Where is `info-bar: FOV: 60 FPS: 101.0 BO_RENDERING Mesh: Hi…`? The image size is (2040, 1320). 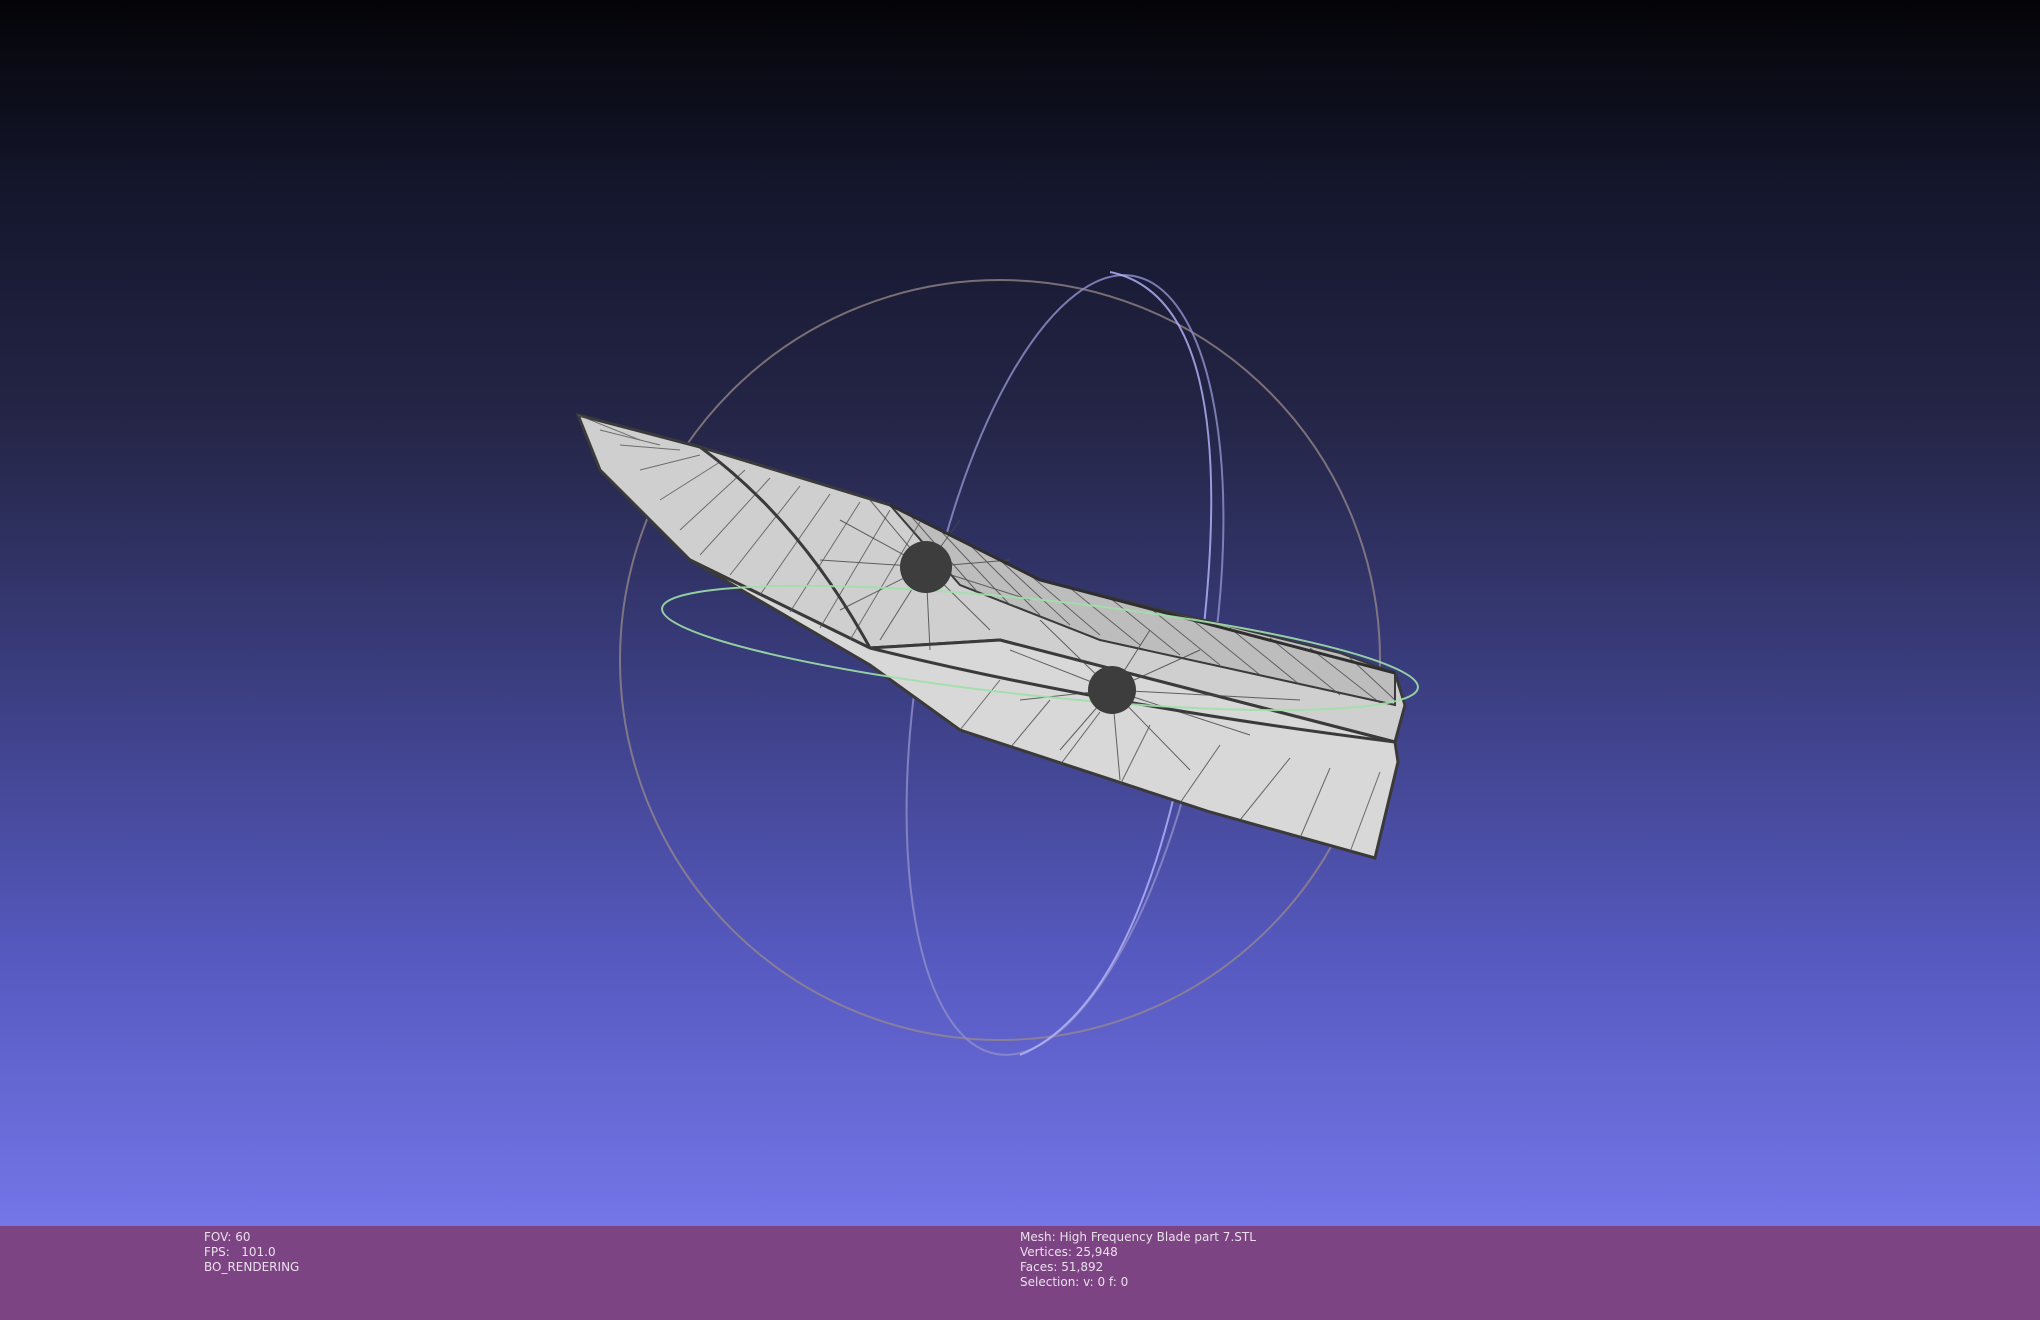
info-bar: FOV: 60 FPS: 101.0 BO_RENDERING Mesh: Hi… is located at coordinates (1020, 1273).